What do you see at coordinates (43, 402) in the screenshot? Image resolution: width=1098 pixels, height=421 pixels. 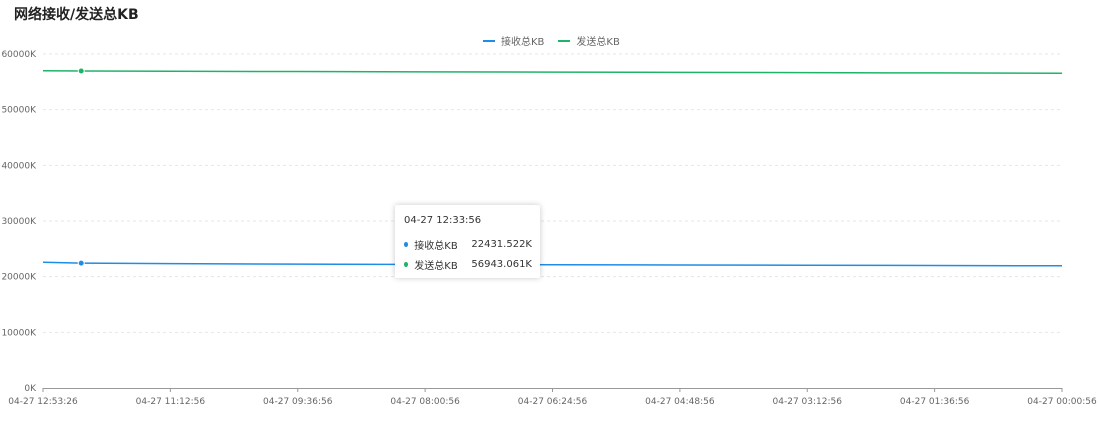 I see `x-tick-label: 04-27 12:53:26` at bounding box center [43, 402].